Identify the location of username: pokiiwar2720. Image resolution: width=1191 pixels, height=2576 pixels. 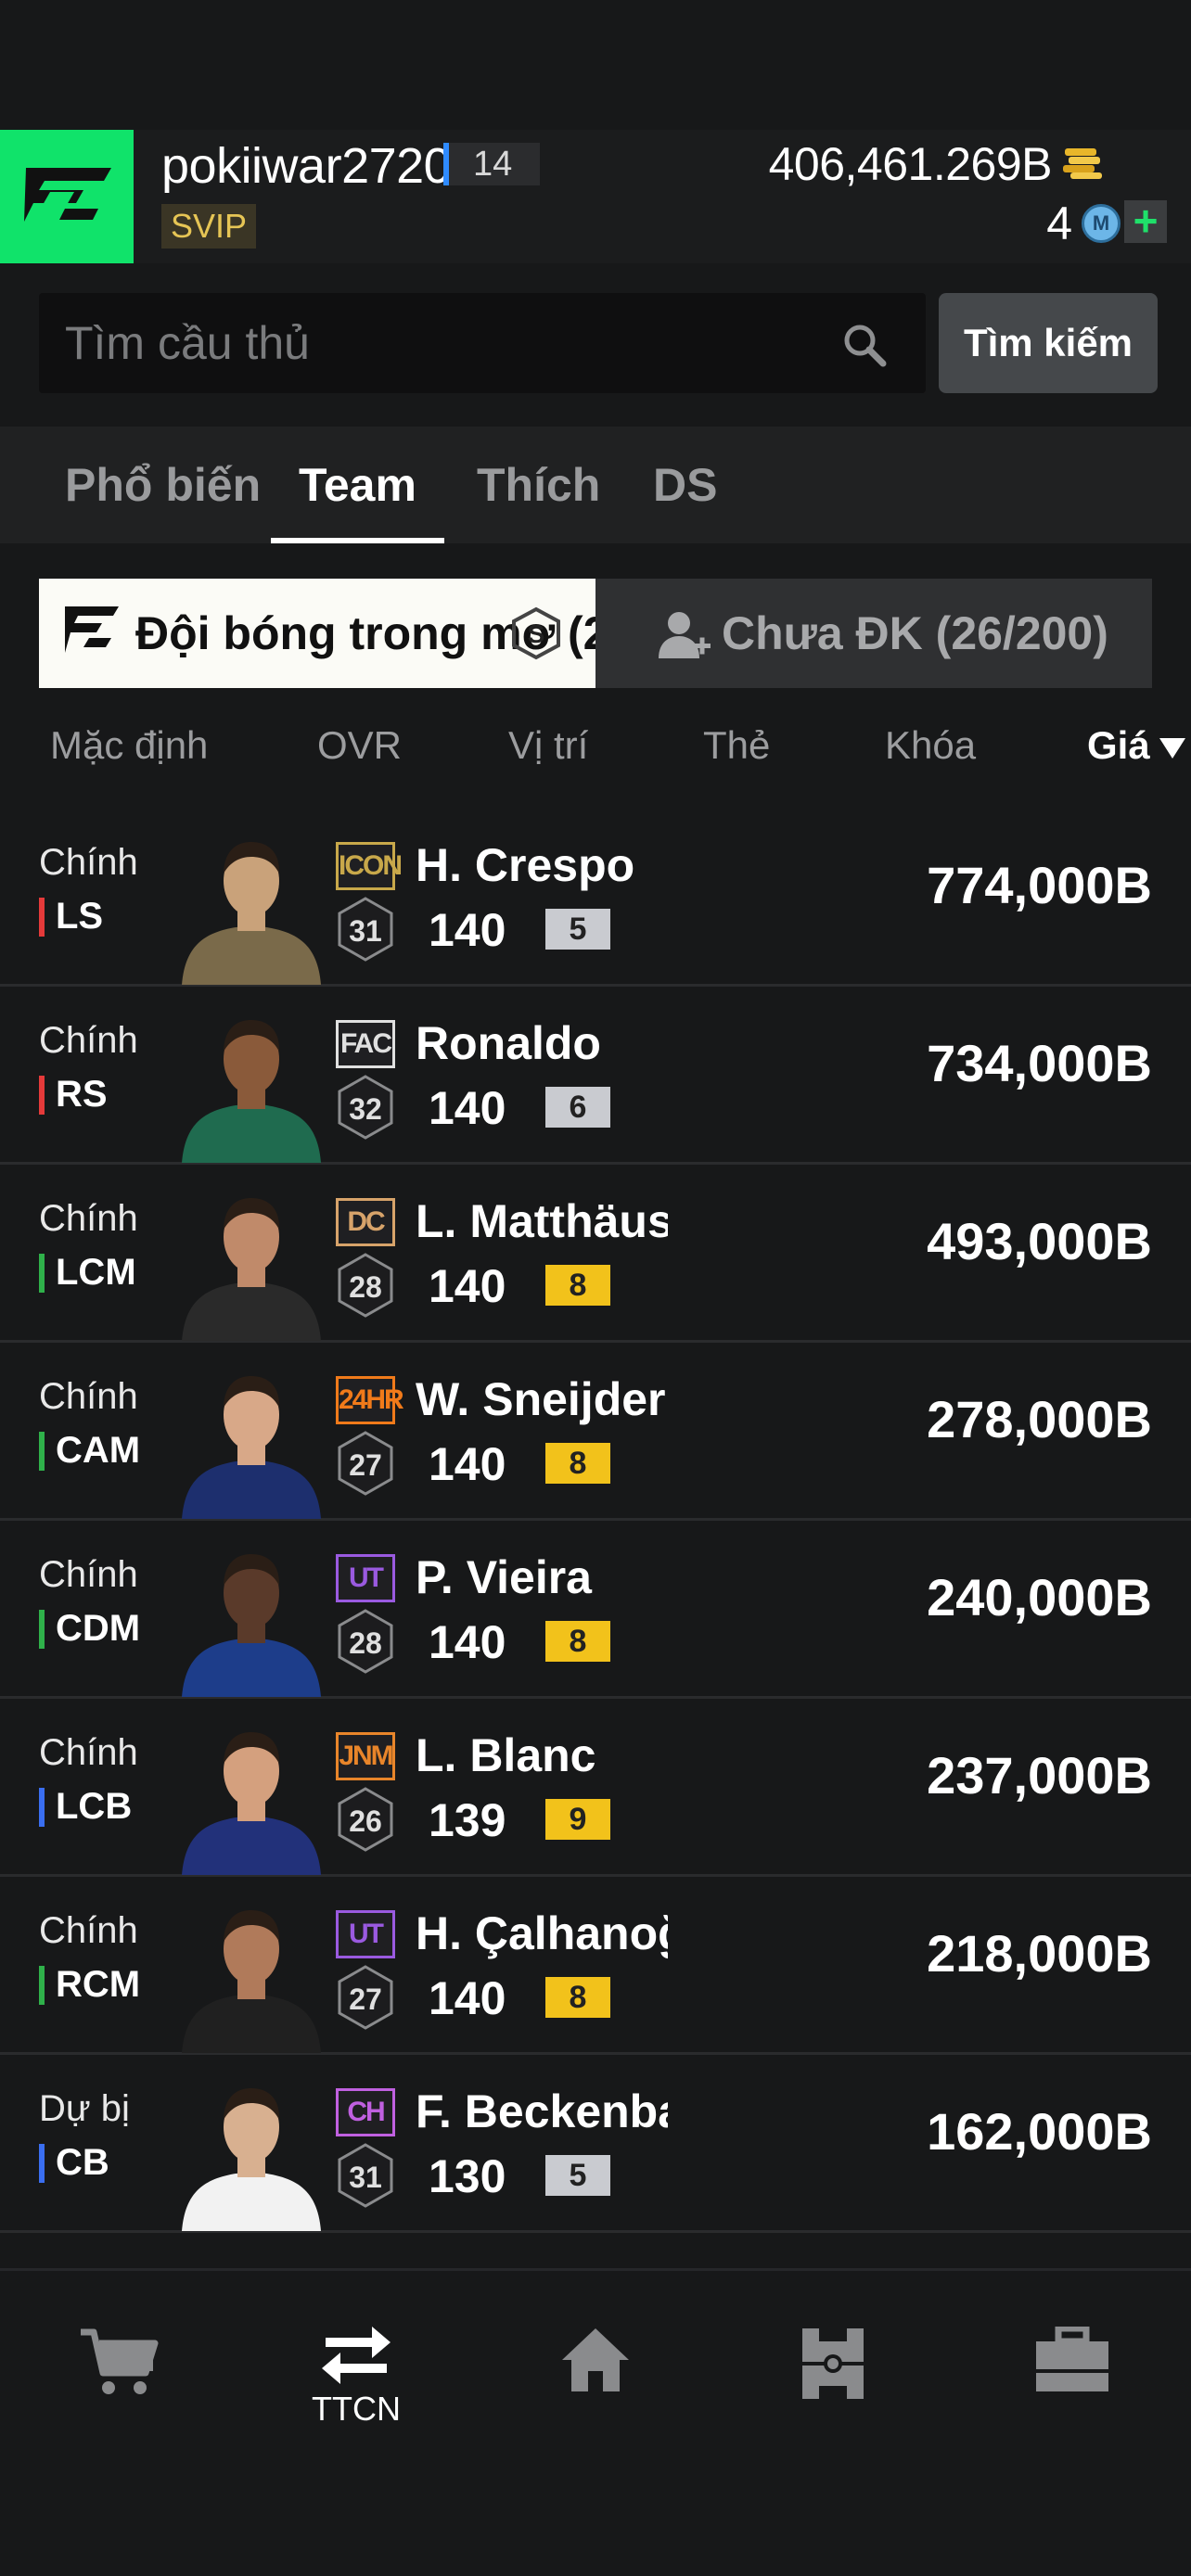
(306, 166).